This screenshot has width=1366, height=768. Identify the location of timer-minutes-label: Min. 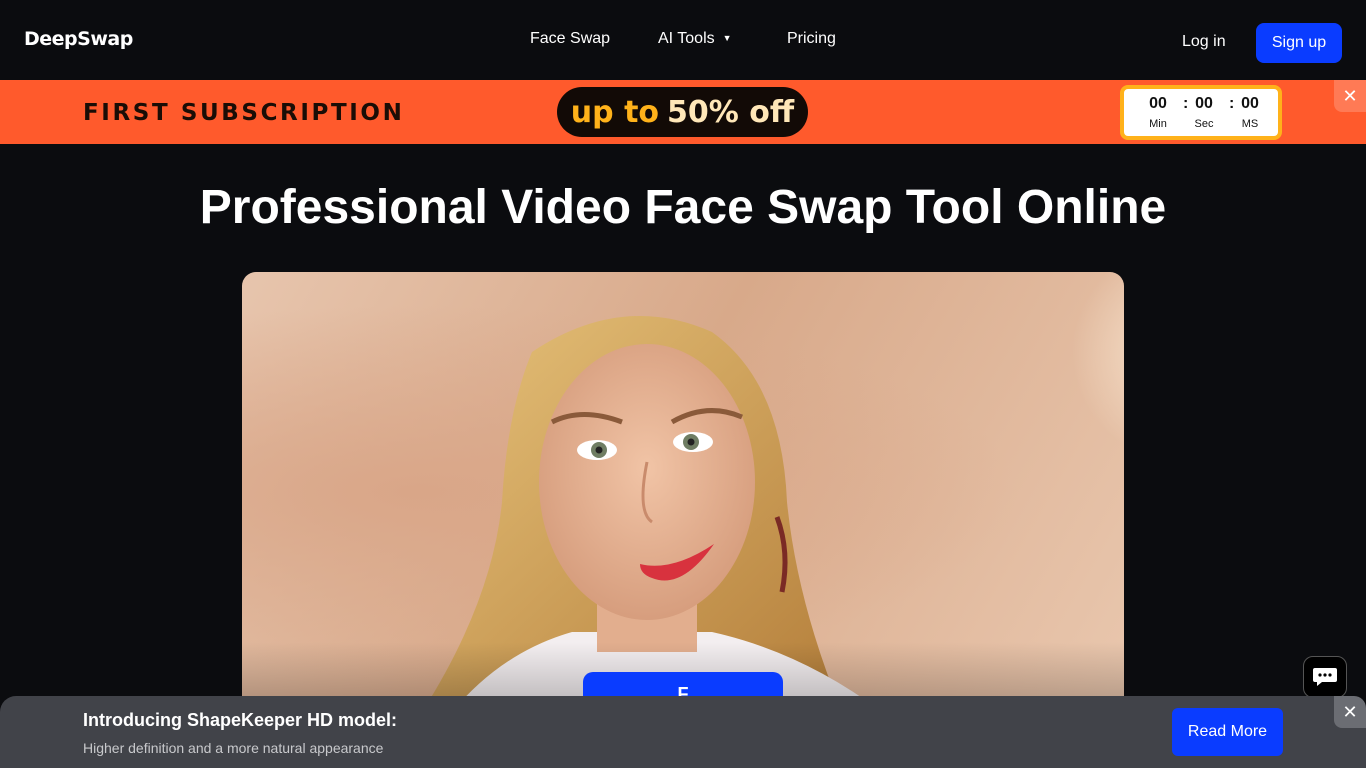
(1158, 124).